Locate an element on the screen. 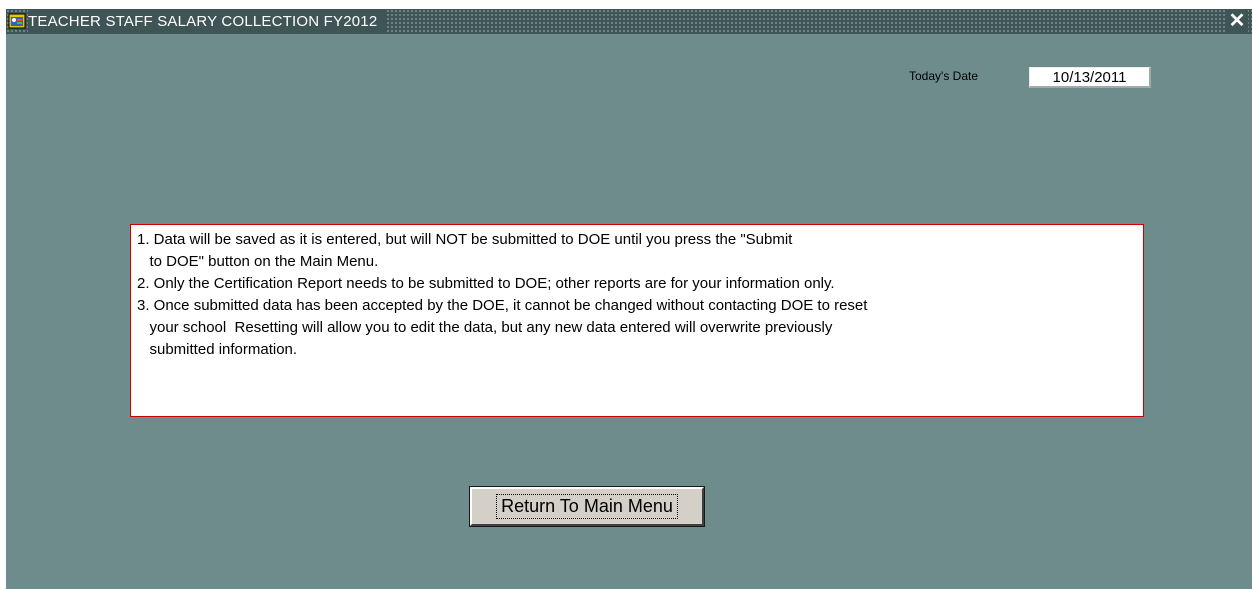  app-icon is located at coordinates (17, 21).